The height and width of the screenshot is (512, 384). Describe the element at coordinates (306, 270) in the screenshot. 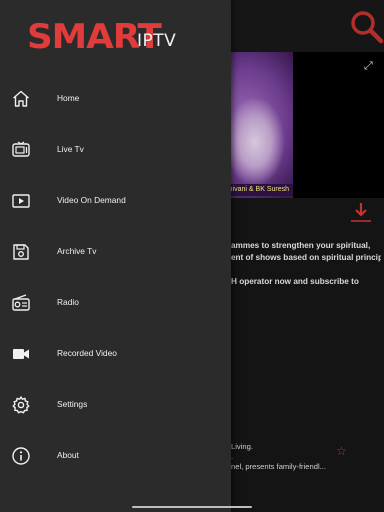

I see `description-line` at that location.